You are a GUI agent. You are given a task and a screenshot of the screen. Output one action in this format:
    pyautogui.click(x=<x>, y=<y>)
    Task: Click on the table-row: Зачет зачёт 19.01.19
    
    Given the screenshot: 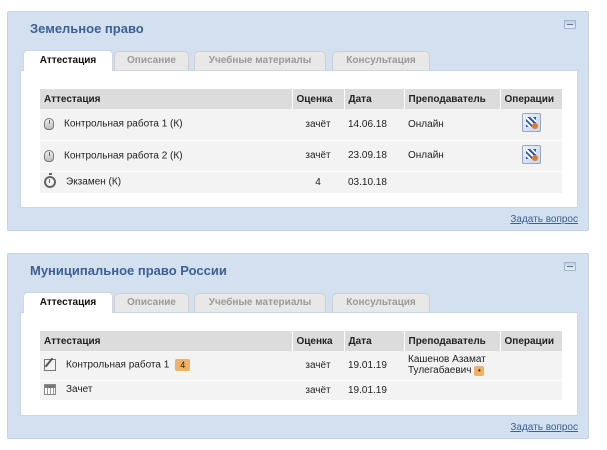 What is the action you would take?
    pyautogui.click(x=301, y=390)
    